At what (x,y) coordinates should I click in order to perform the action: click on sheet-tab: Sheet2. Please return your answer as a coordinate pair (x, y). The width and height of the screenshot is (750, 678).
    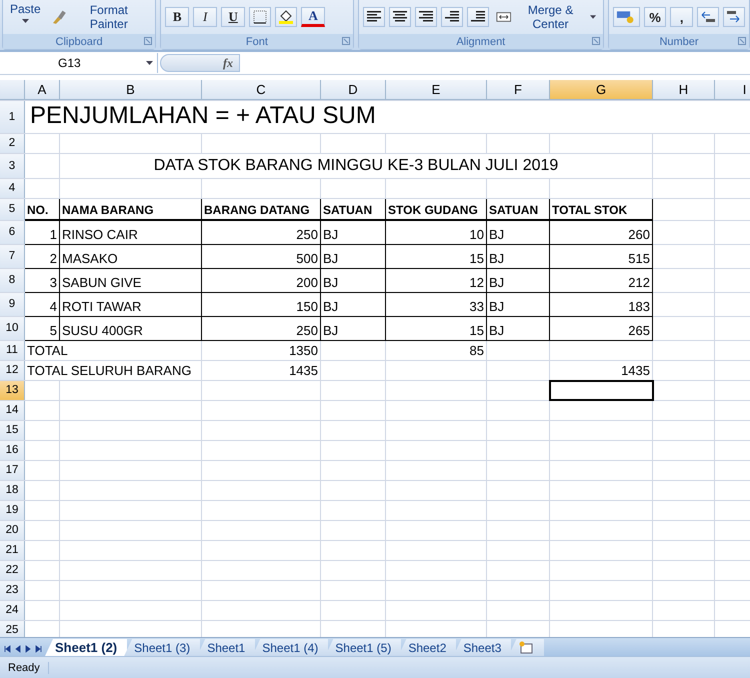
    Looking at the image, I should click on (427, 647).